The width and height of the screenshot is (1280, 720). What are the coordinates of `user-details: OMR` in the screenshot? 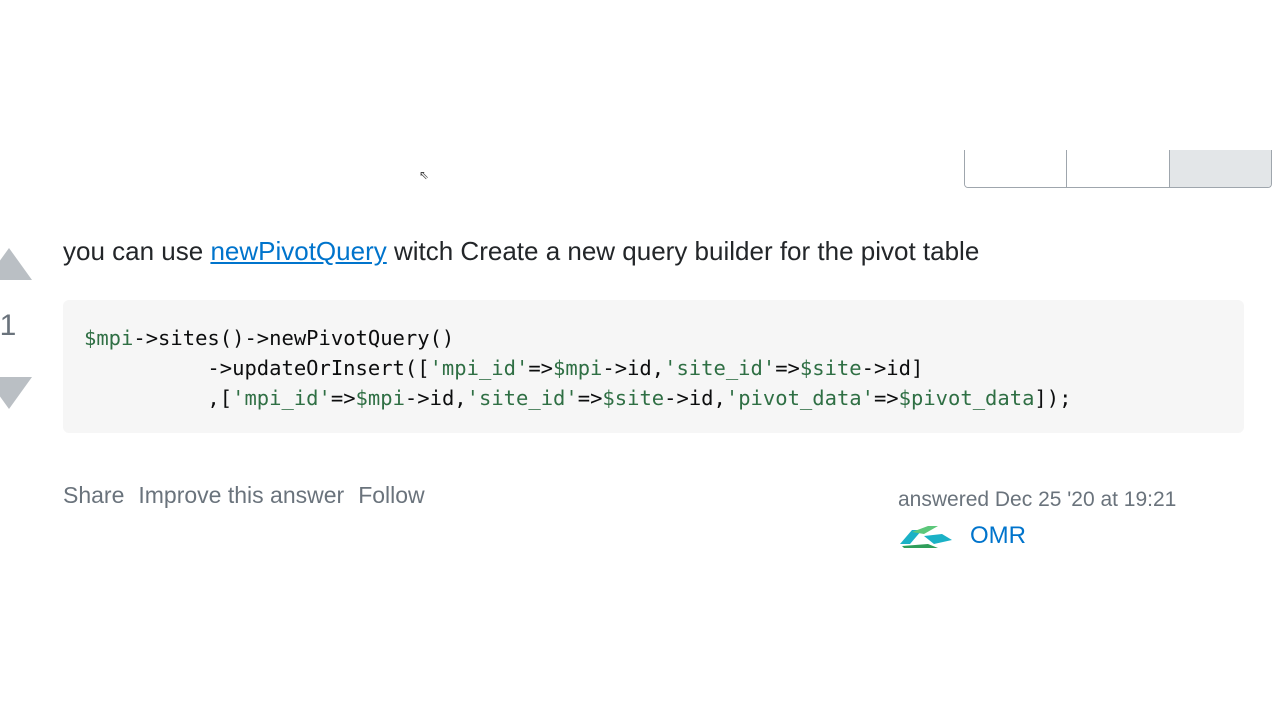 It's located at (1068, 537).